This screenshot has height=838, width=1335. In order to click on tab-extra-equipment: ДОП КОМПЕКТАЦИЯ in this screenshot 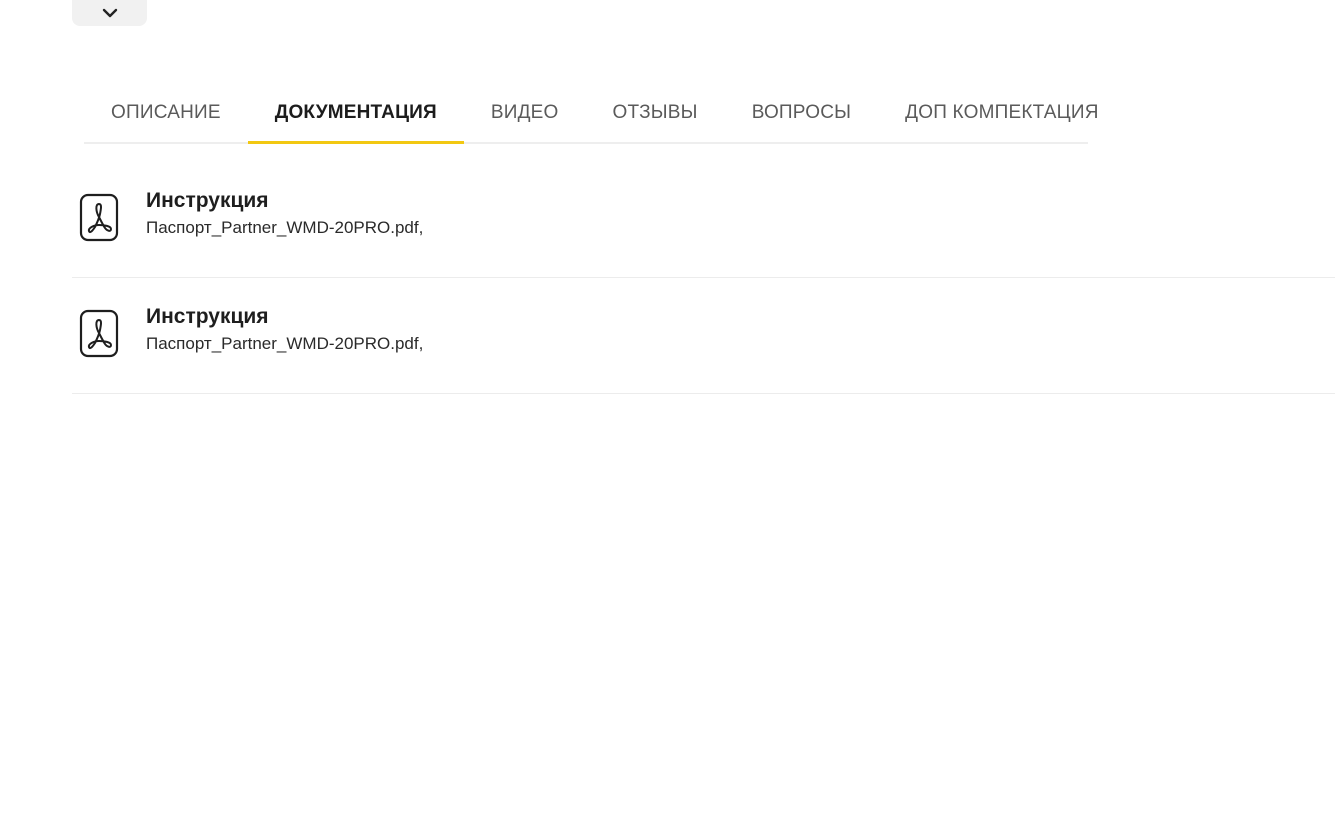, I will do `click(1002, 113)`.